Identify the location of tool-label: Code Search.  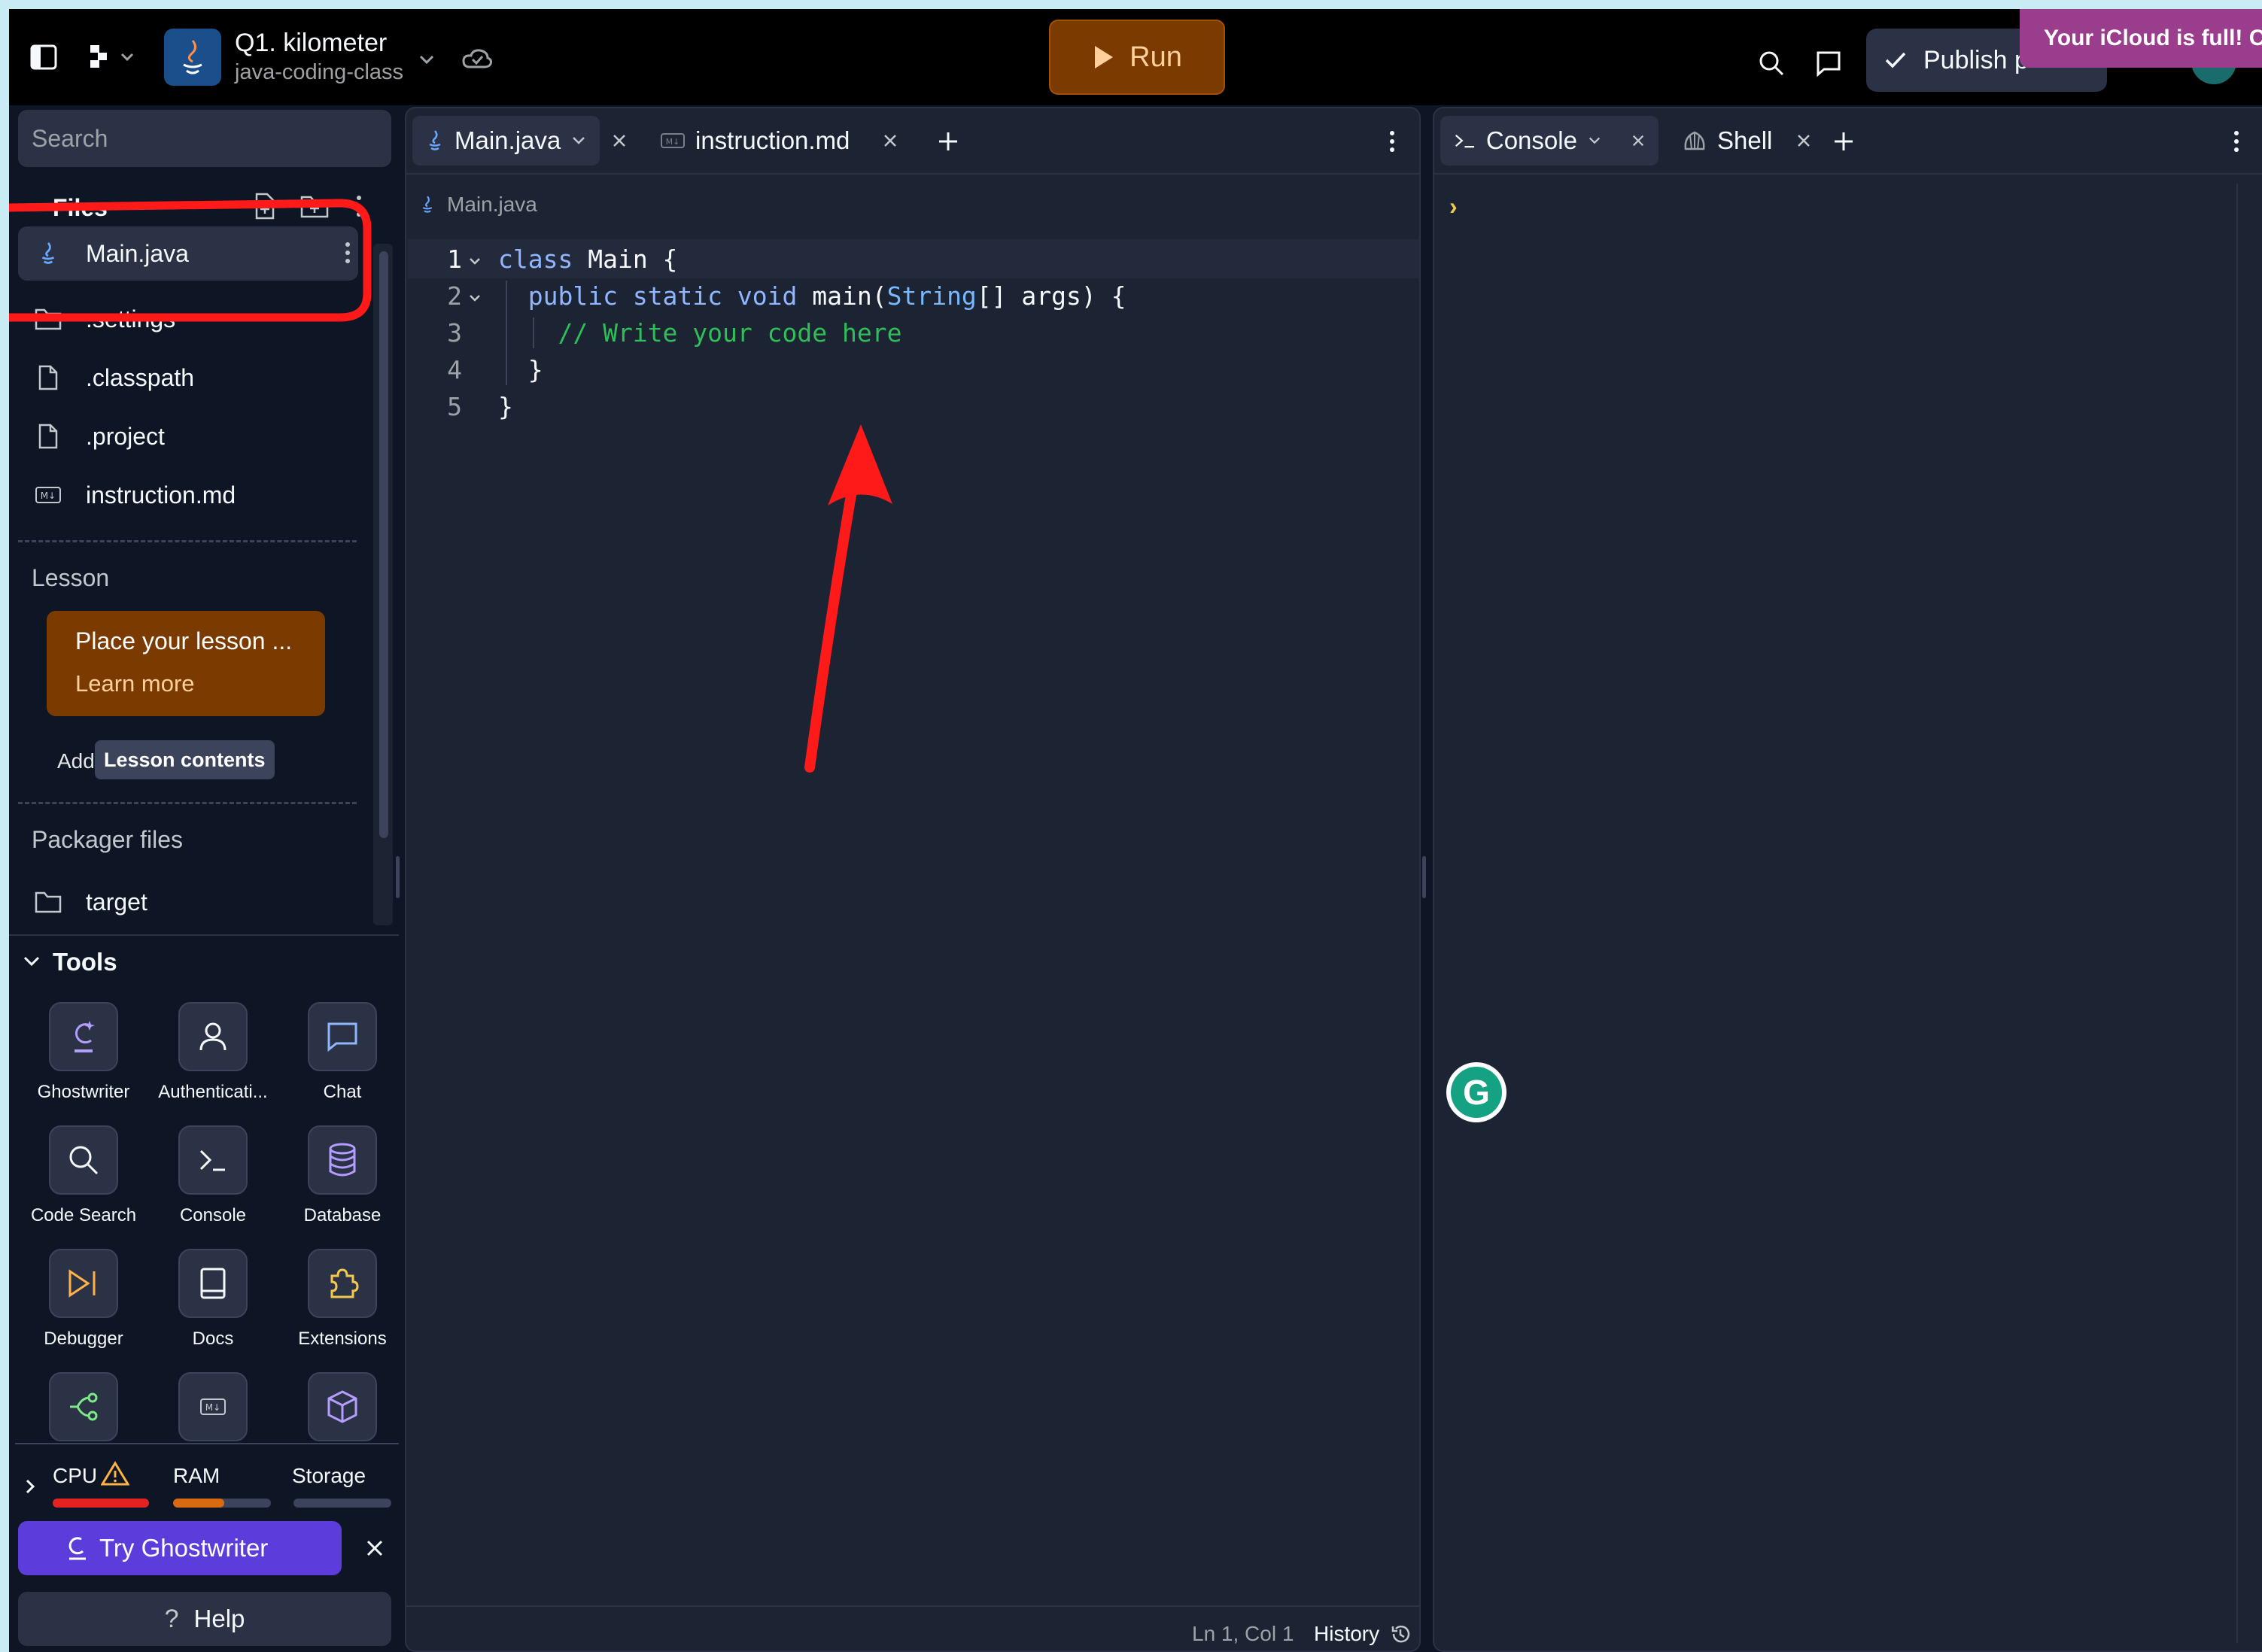
(83, 1215).